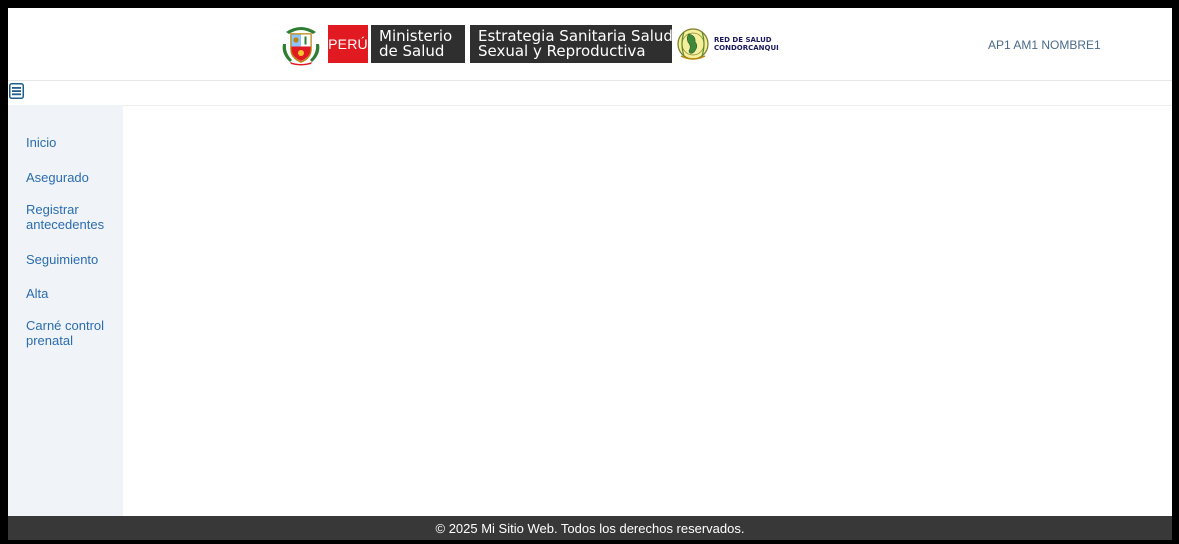 Image resolution: width=1179 pixels, height=544 pixels. I want to click on red-line2: CONDORCANQUI, so click(746, 48).